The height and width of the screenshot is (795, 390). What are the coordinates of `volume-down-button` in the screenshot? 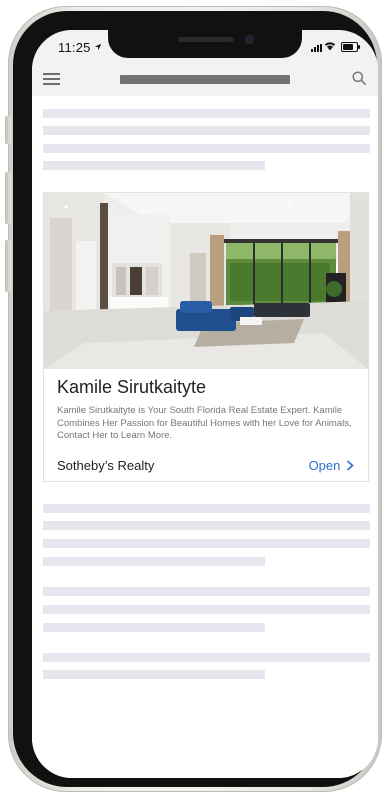 It's located at (8, 266).